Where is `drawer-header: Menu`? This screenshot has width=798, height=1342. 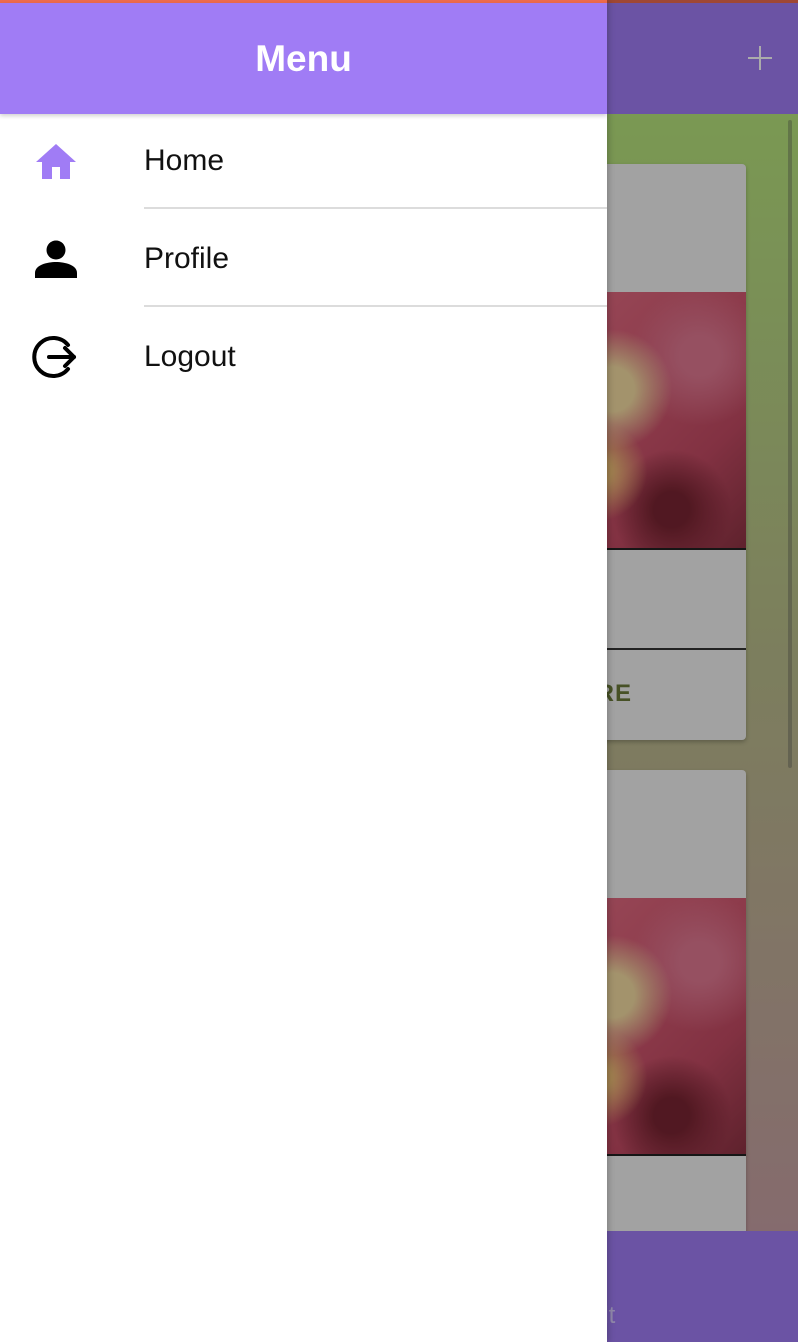
drawer-header: Menu is located at coordinates (303, 58).